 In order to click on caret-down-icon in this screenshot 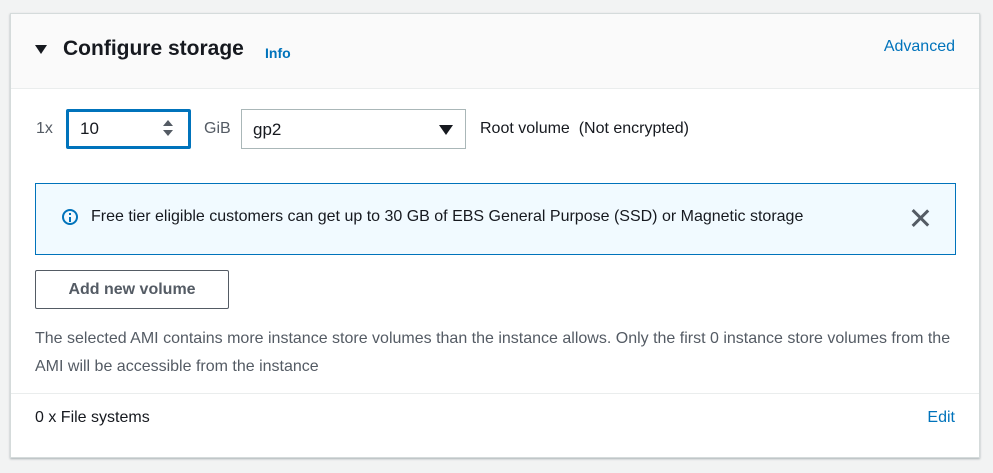, I will do `click(41, 49)`.